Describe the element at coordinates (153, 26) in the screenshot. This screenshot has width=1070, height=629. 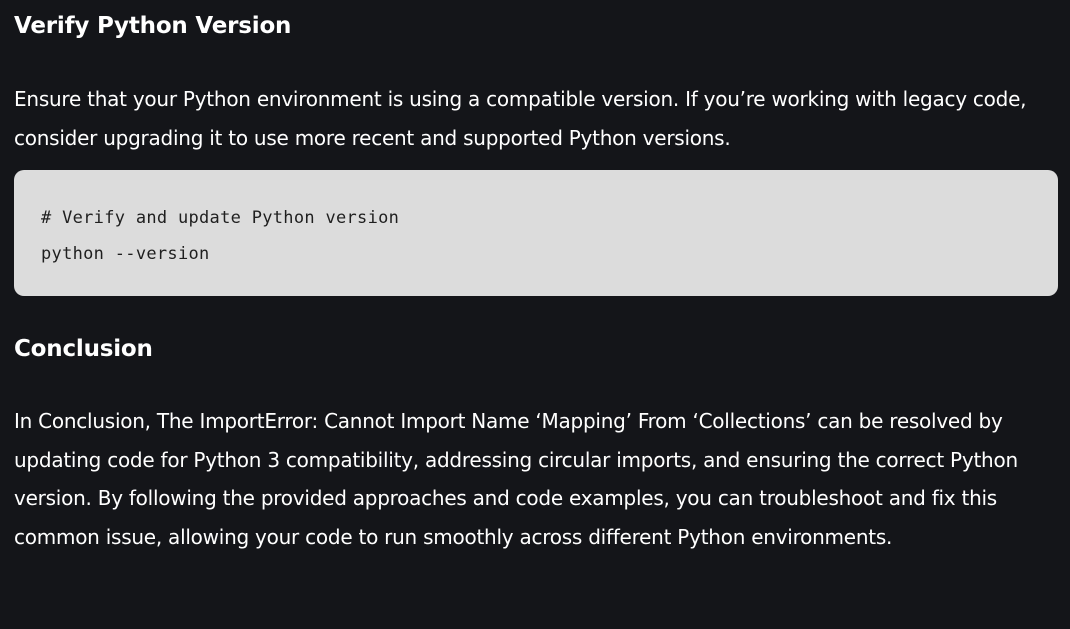
I see `section-heading-verify-python-version: Verify Python Version` at that location.